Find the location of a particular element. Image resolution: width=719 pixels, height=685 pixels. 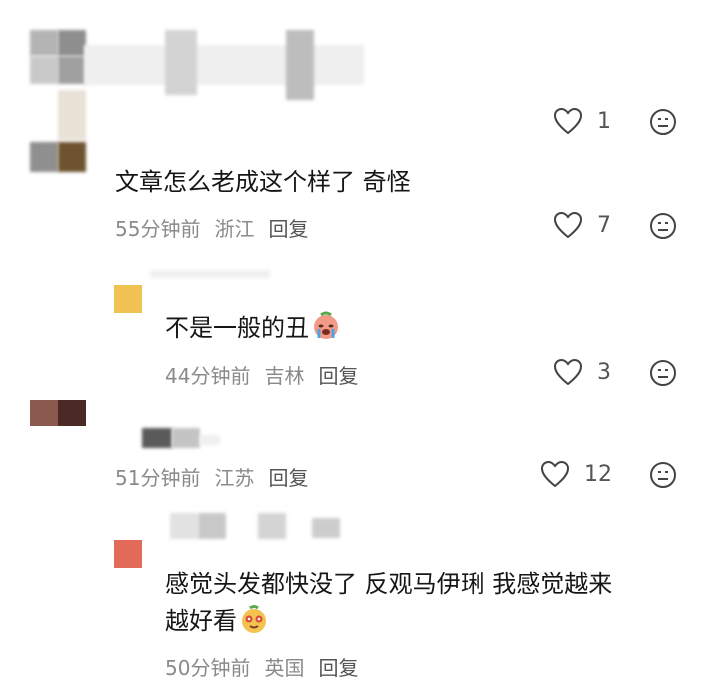

comment-text-line-1: 感觉头发都快没了 反观马伊琍 我感觉越来 is located at coordinates (389, 584).